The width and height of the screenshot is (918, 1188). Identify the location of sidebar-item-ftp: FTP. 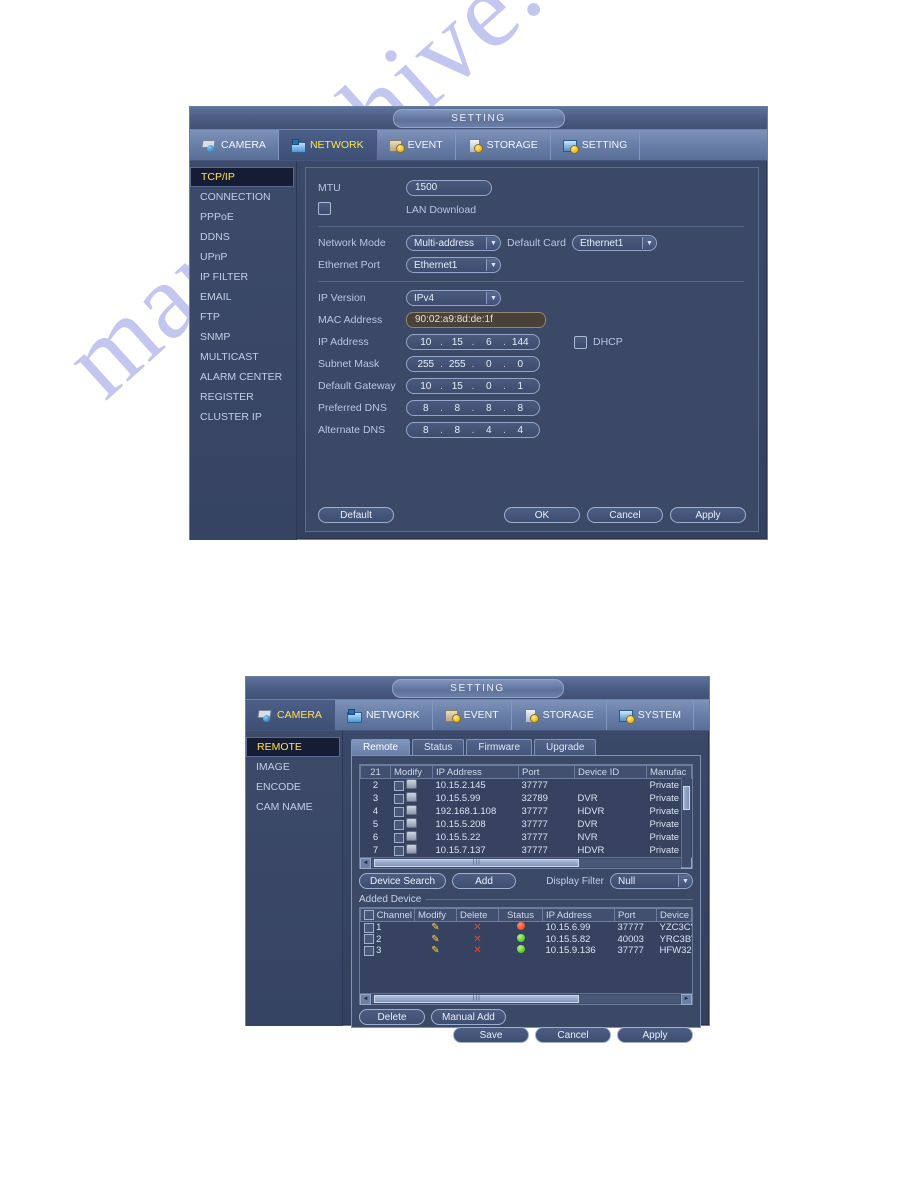
(243, 317).